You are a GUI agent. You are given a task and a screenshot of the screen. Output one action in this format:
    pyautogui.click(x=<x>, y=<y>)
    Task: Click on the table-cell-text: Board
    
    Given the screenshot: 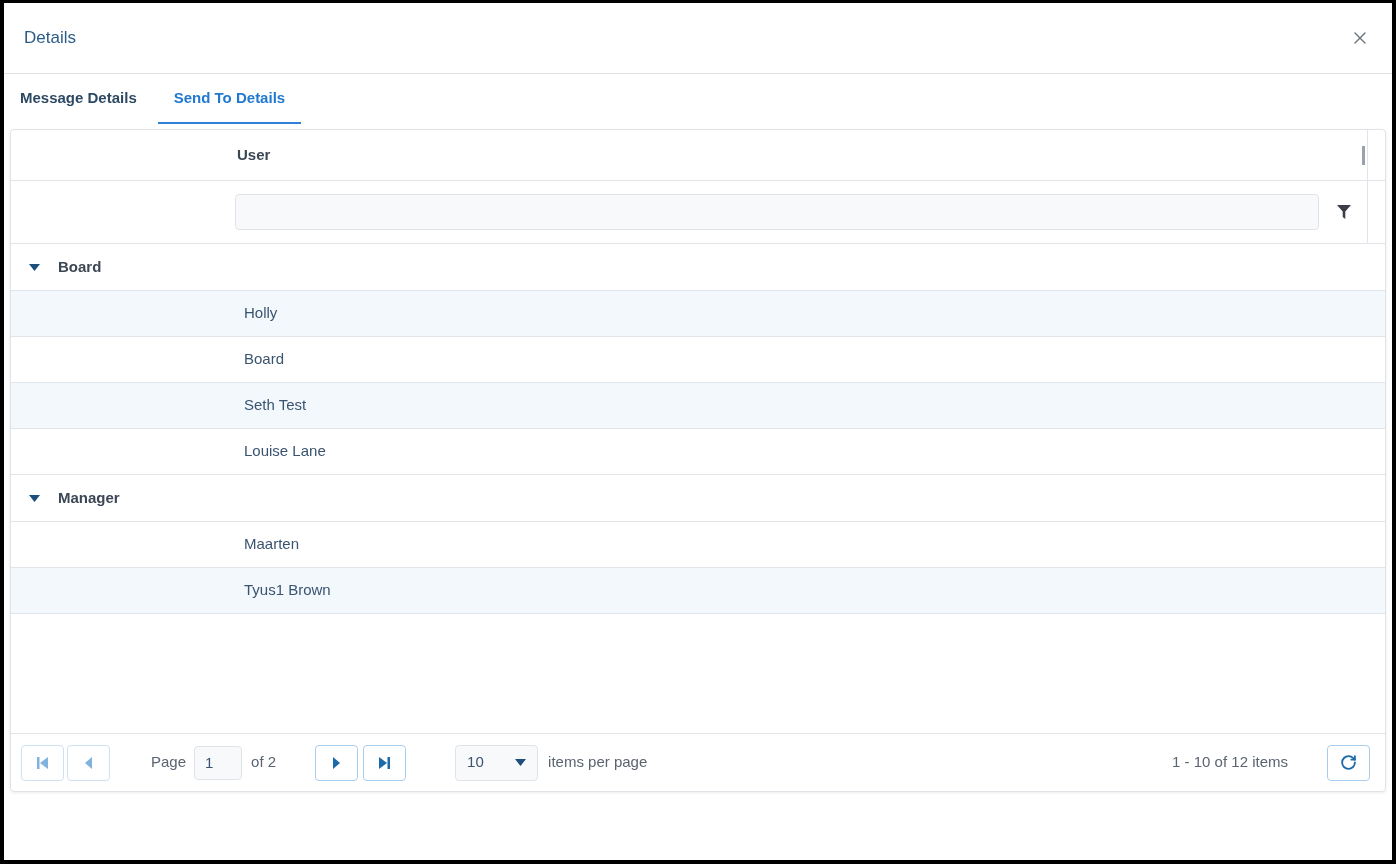 What is the action you would take?
    pyautogui.click(x=264, y=359)
    